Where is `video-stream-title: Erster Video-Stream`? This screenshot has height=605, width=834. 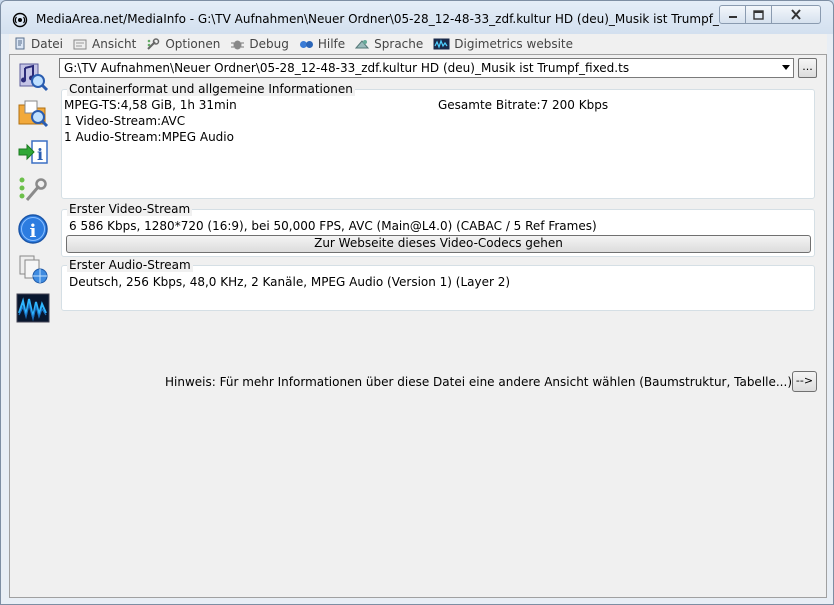 video-stream-title: Erster Video-Stream is located at coordinates (130, 209).